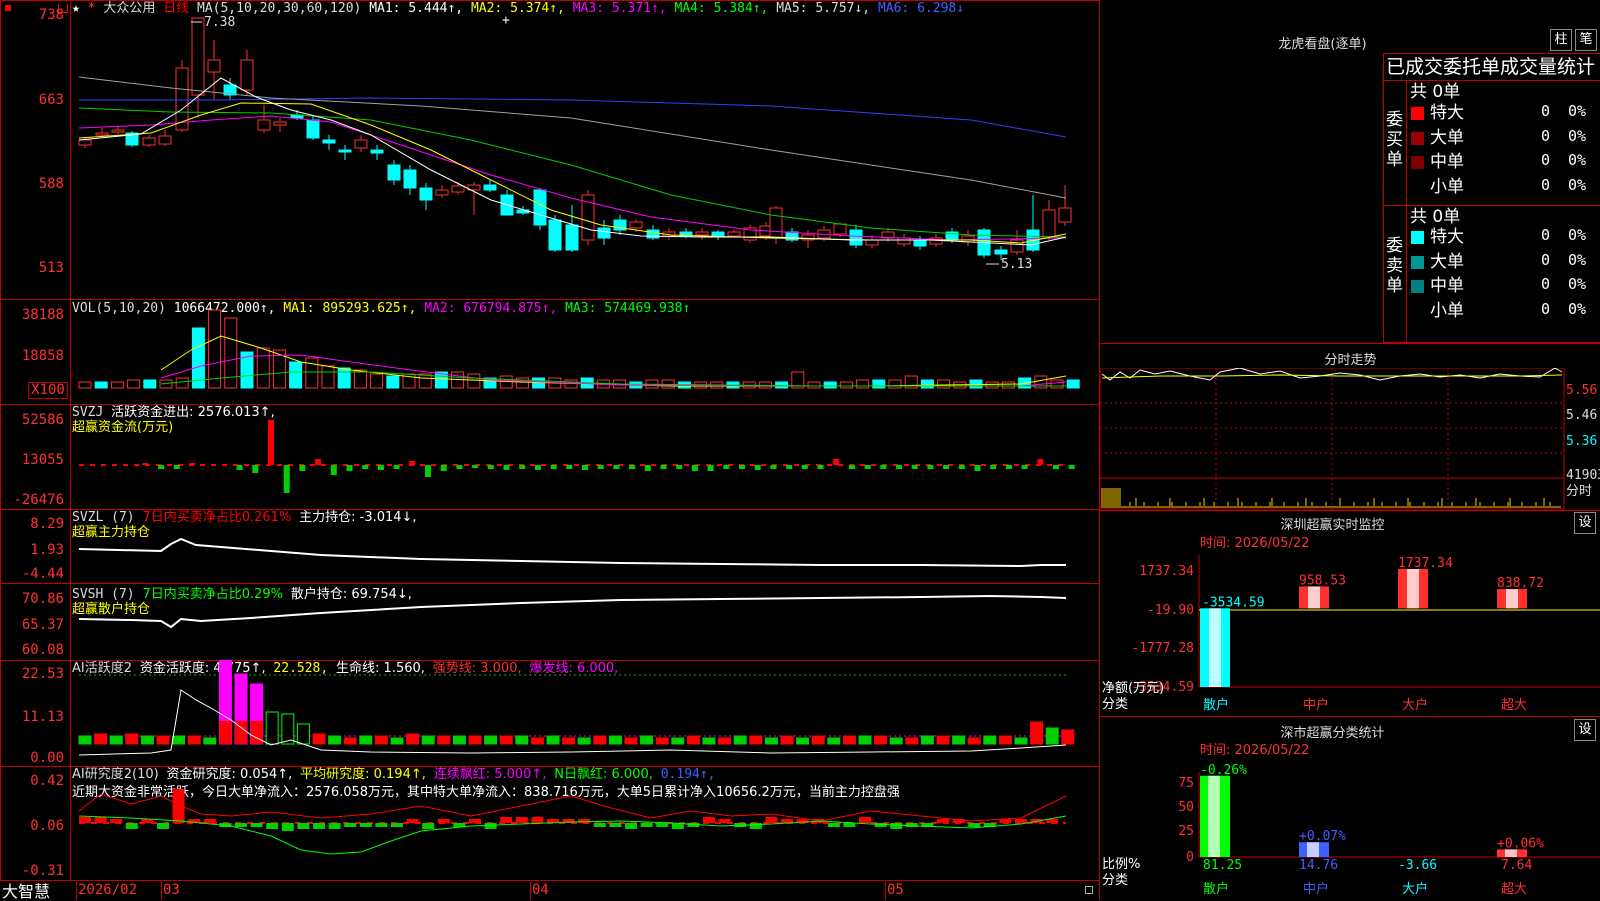 Image resolution: width=1600 pixels, height=901 pixels. What do you see at coordinates (108, 890) in the screenshot?
I see `date-label: 2026/02` at bounding box center [108, 890].